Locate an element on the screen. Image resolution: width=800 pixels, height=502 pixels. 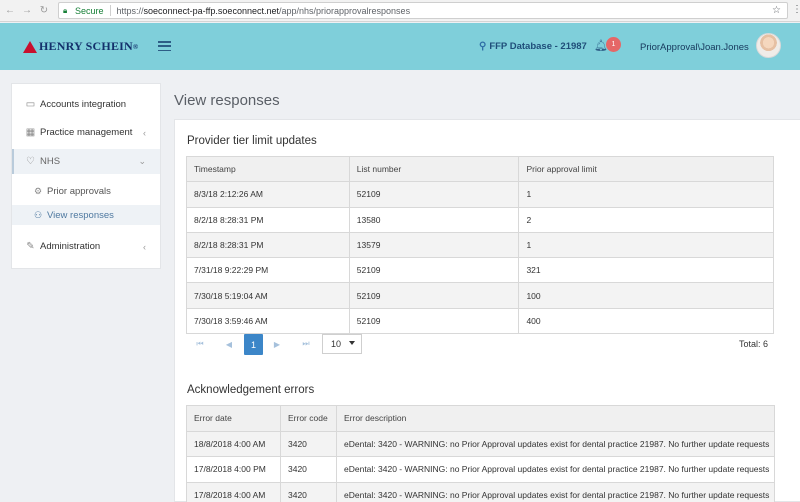
table-row: 7/31/18 9:22:29 PM 52109 321 is located at coordinates (480, 270).